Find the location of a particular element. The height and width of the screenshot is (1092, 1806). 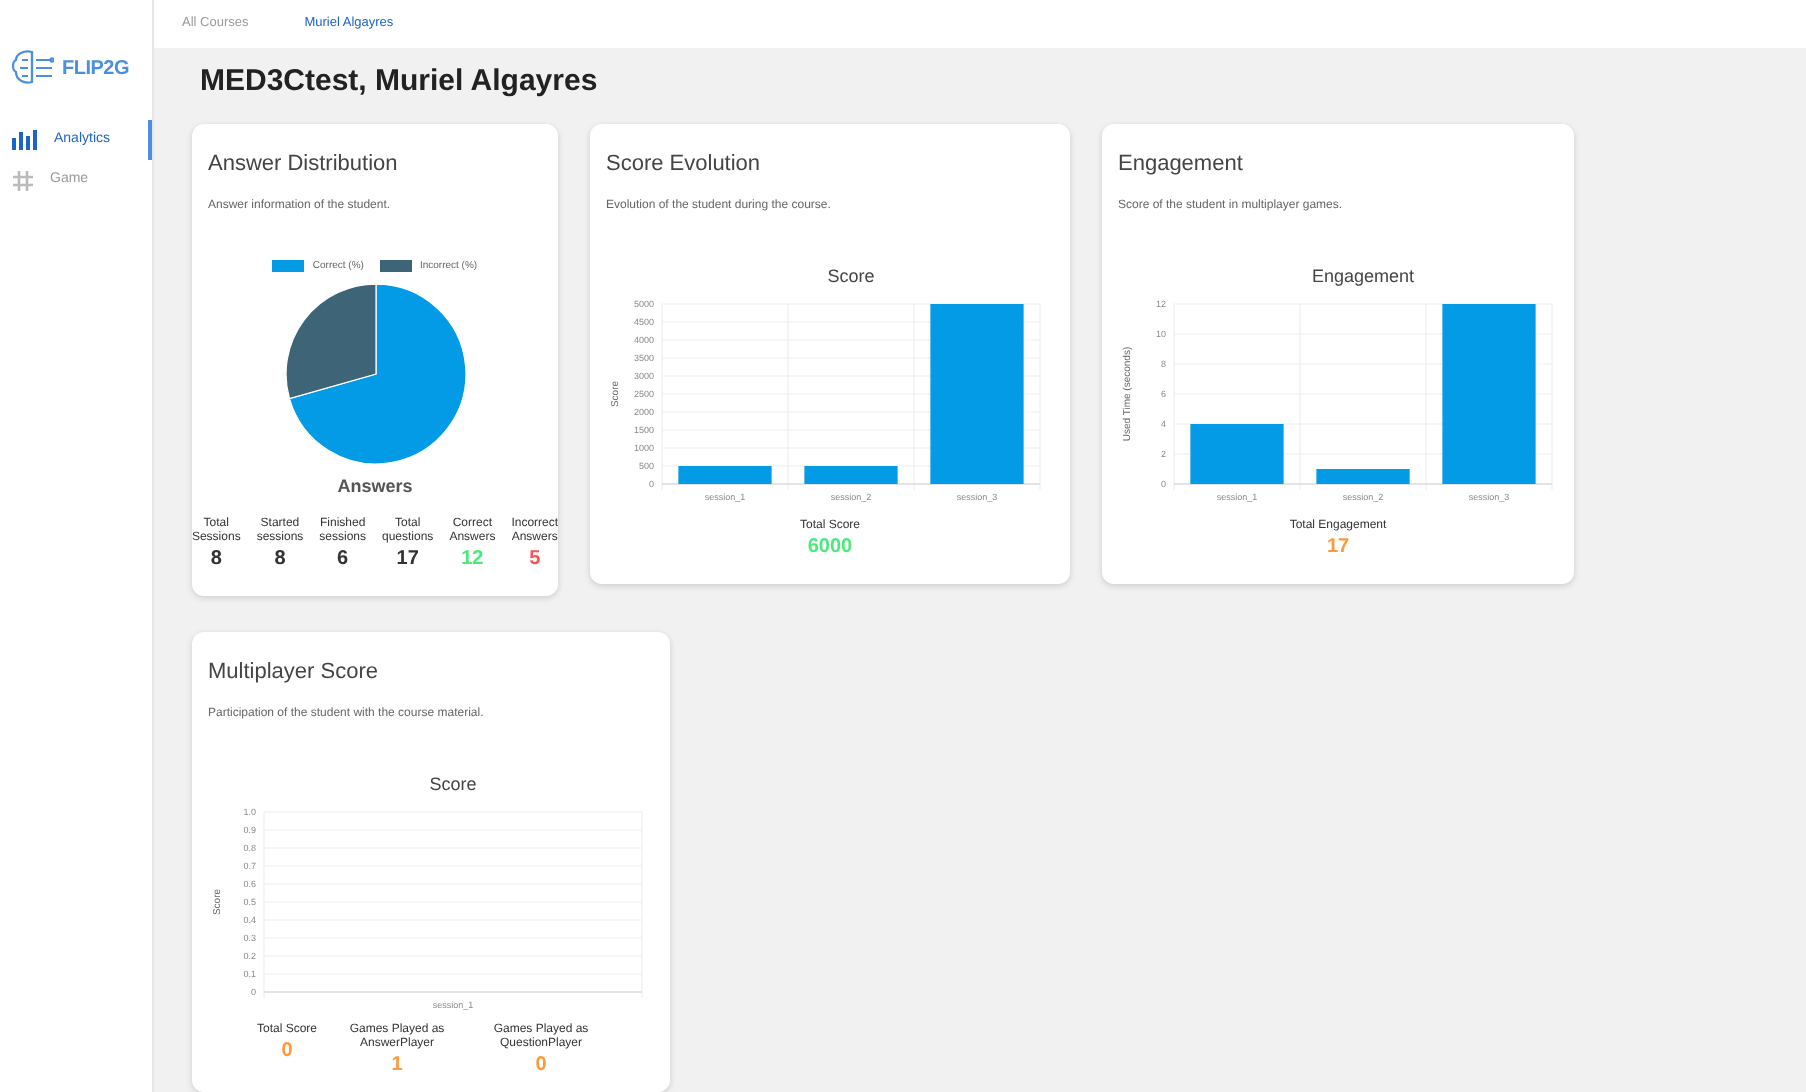

stat-value: 6000 is located at coordinates (830, 547).